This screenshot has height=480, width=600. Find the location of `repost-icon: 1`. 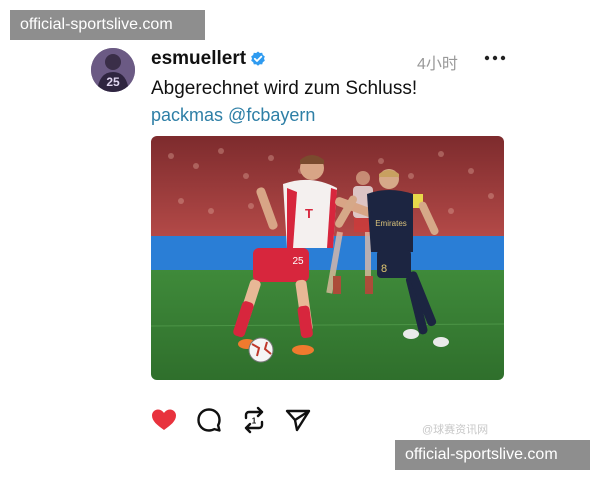

repost-icon: 1 is located at coordinates (254, 420).